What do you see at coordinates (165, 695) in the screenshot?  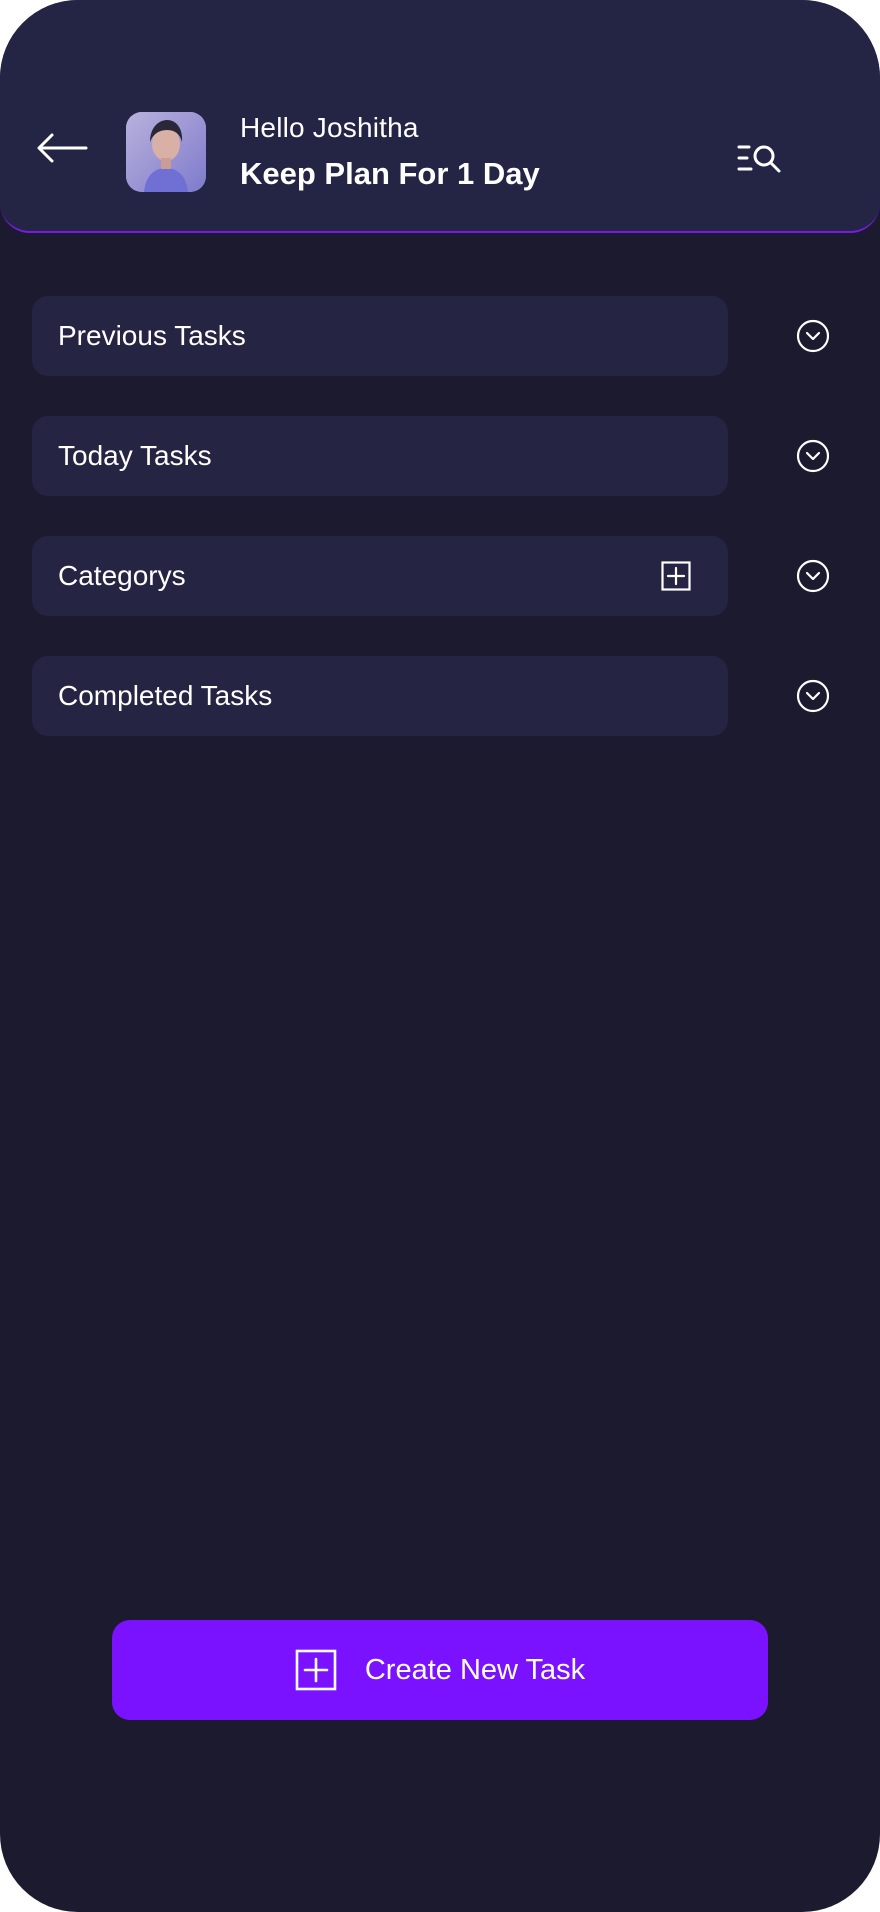 I see `section-label: Completed Tasks` at bounding box center [165, 695].